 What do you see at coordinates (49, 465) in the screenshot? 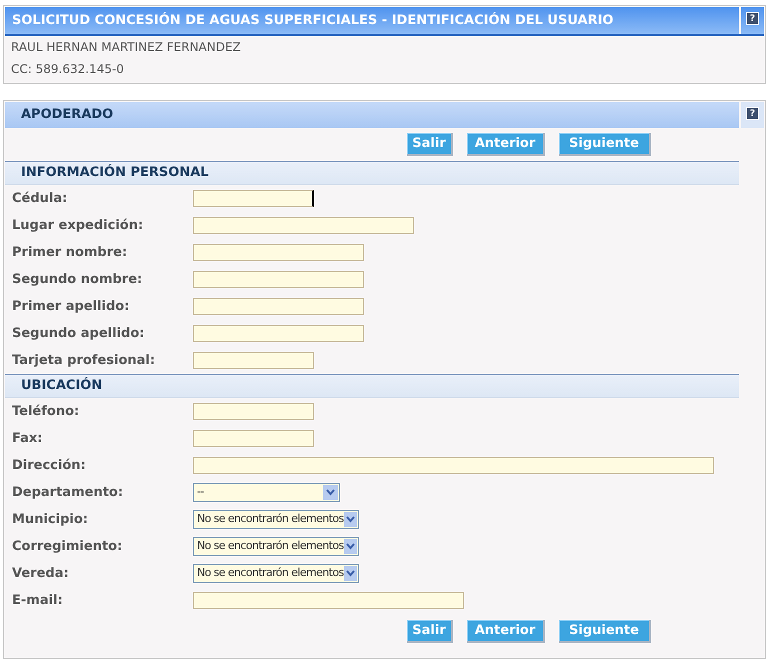
I see `field-label: Dirección:` at bounding box center [49, 465].